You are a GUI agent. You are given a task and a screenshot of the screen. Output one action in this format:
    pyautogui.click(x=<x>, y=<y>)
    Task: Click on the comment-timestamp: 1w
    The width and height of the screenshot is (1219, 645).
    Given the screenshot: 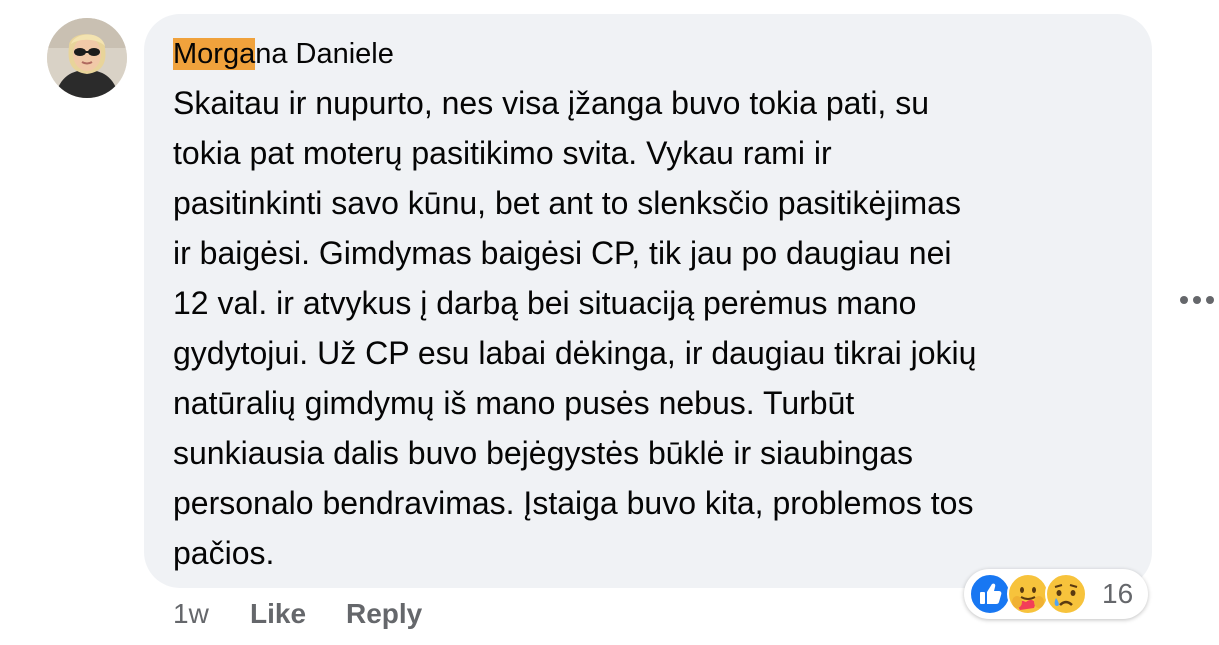 What is the action you would take?
    pyautogui.click(x=191, y=614)
    